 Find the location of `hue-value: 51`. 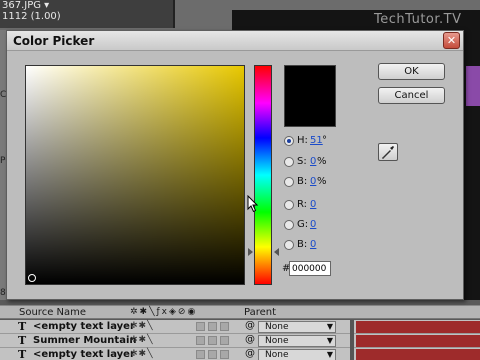

hue-value: 51 is located at coordinates (316, 140).